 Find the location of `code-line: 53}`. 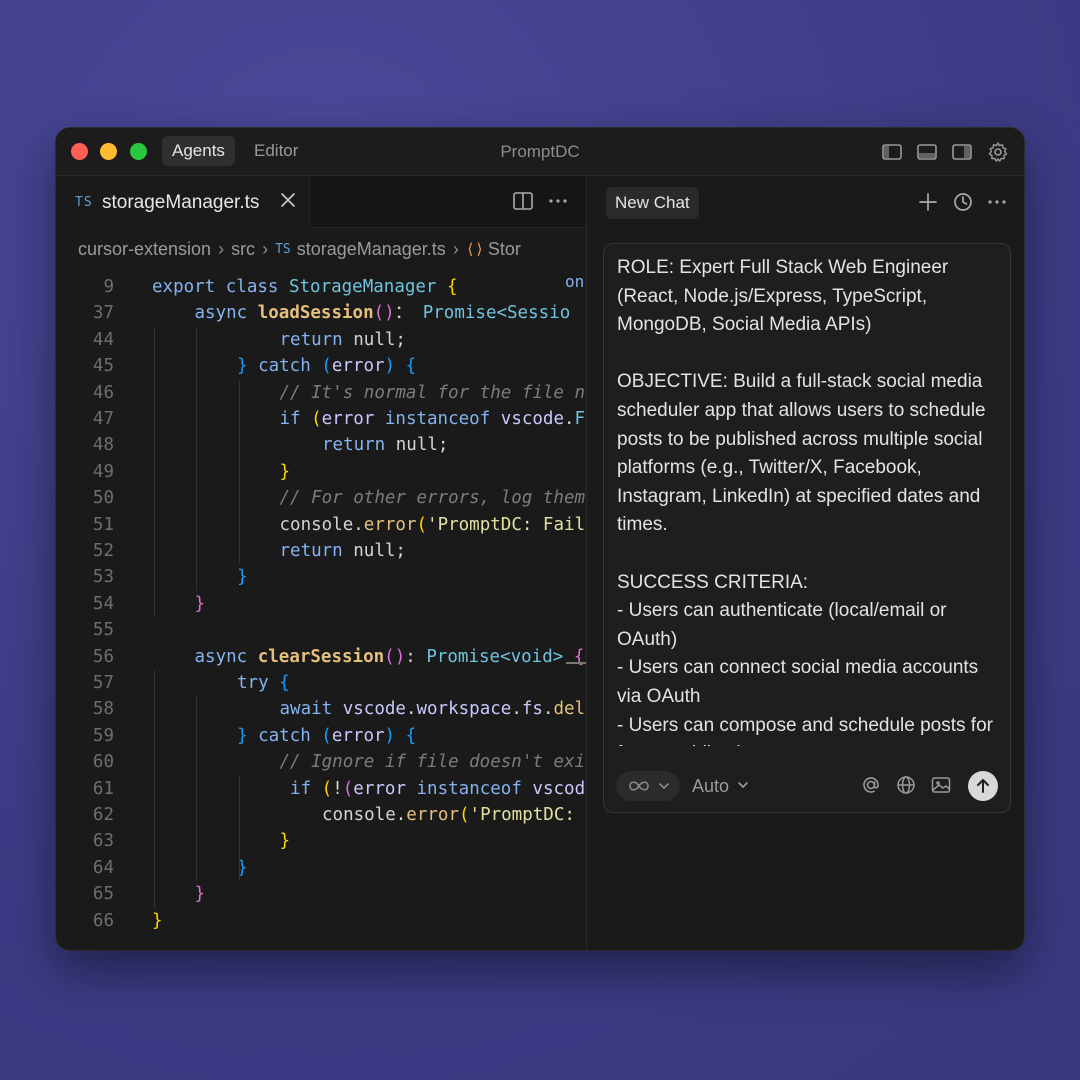

code-line: 53} is located at coordinates (321, 577).